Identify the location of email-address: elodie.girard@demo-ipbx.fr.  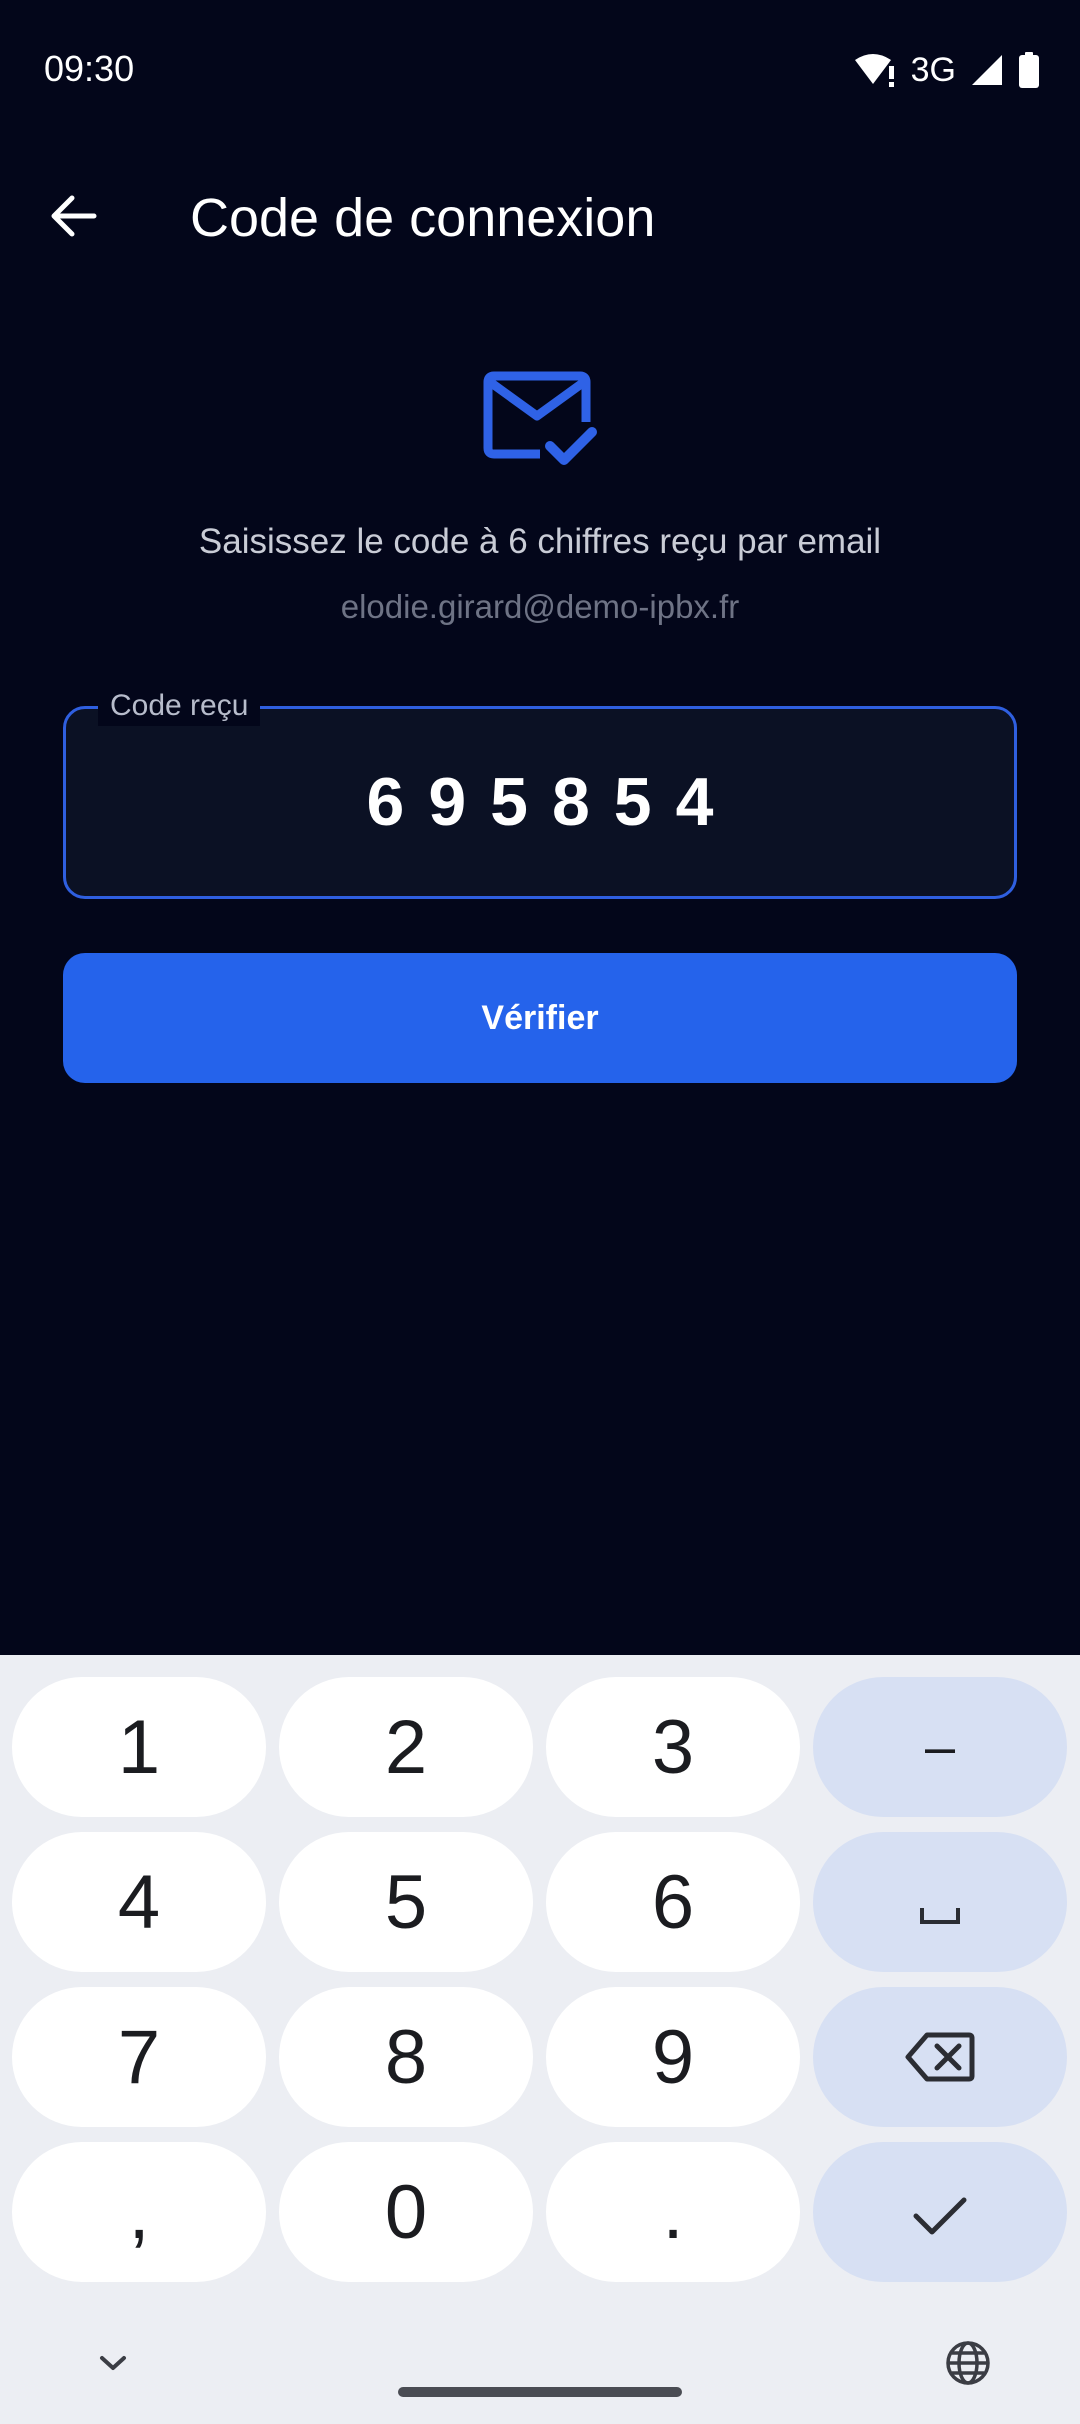
(540, 606).